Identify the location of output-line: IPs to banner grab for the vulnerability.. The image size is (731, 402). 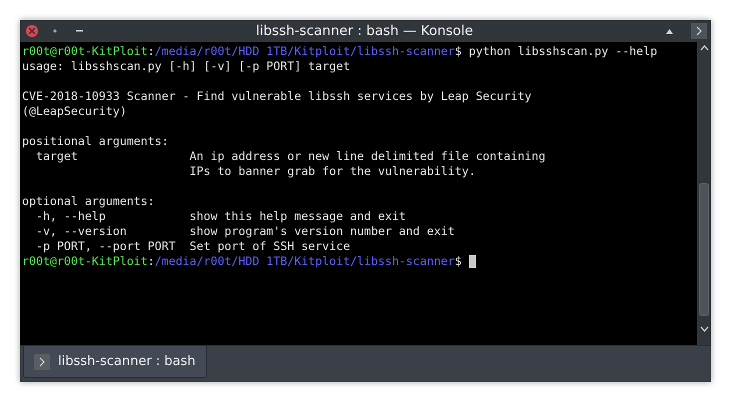
(332, 171).